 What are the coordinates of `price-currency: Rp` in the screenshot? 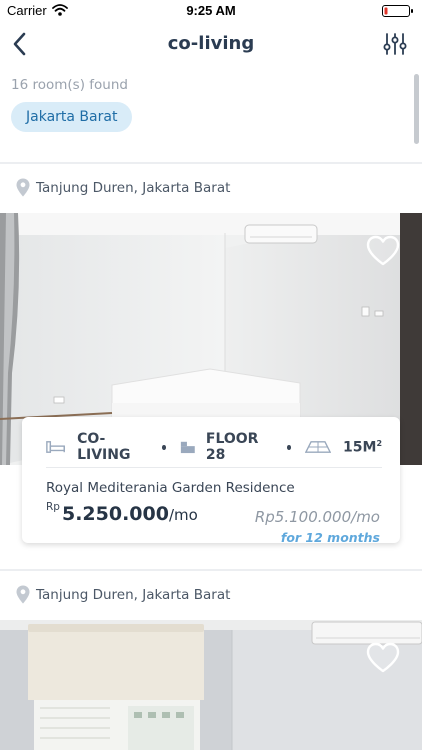 It's located at (53, 507).